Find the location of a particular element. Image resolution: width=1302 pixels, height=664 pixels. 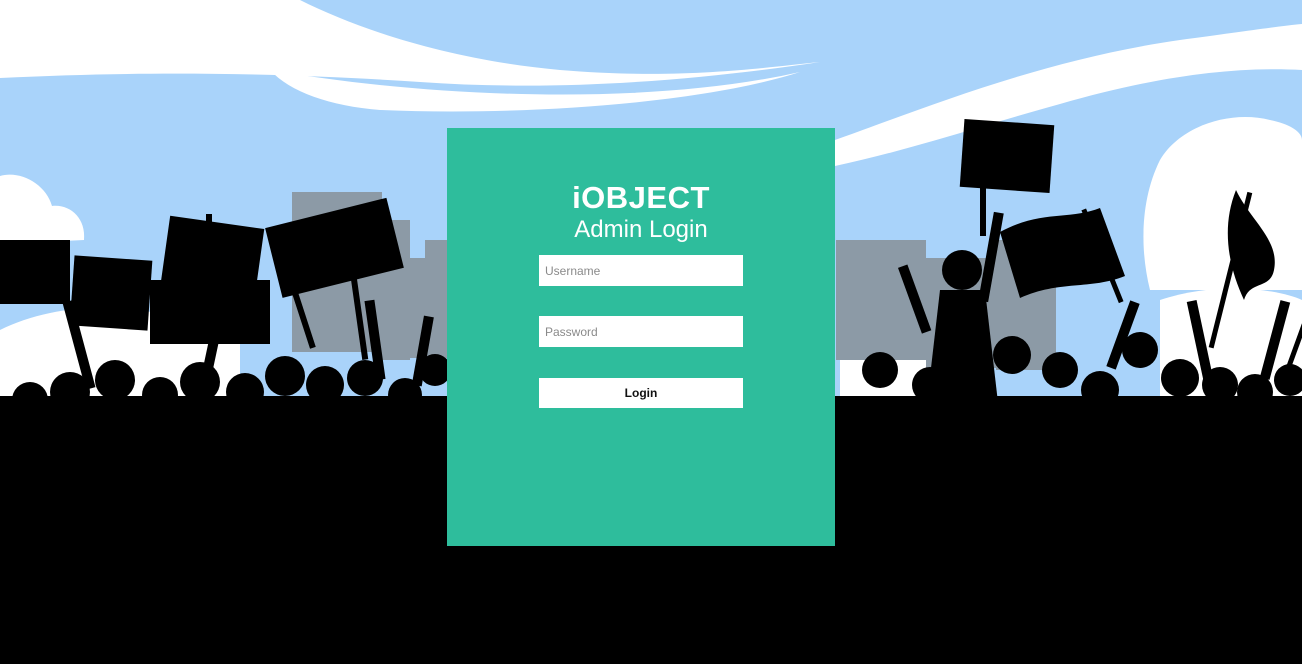

password-input is located at coordinates (641, 331).